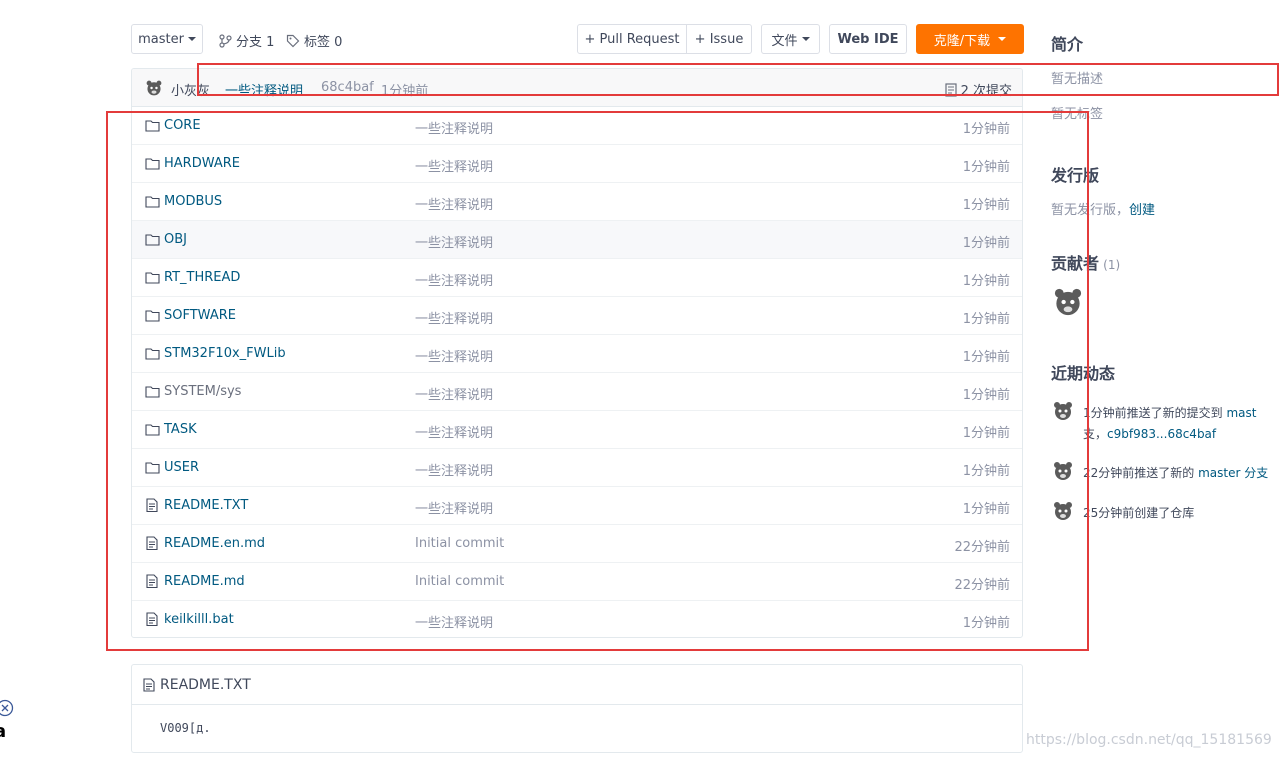 This screenshot has height=759, width=1279. I want to click on file-name: CORE, so click(182, 125).